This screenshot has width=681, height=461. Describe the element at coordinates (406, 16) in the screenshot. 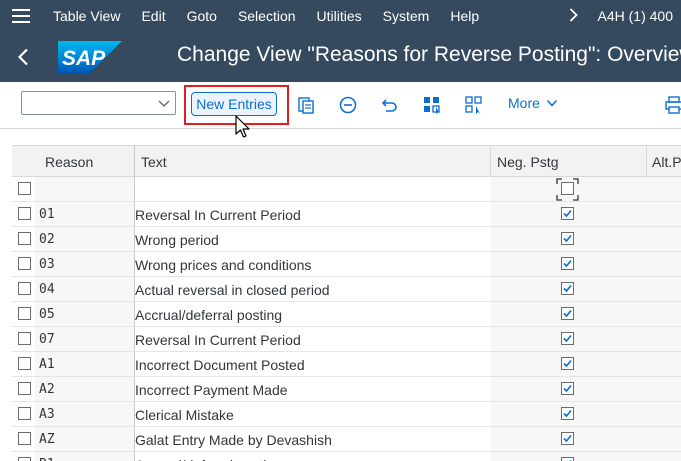

I see `menu-system: System` at that location.